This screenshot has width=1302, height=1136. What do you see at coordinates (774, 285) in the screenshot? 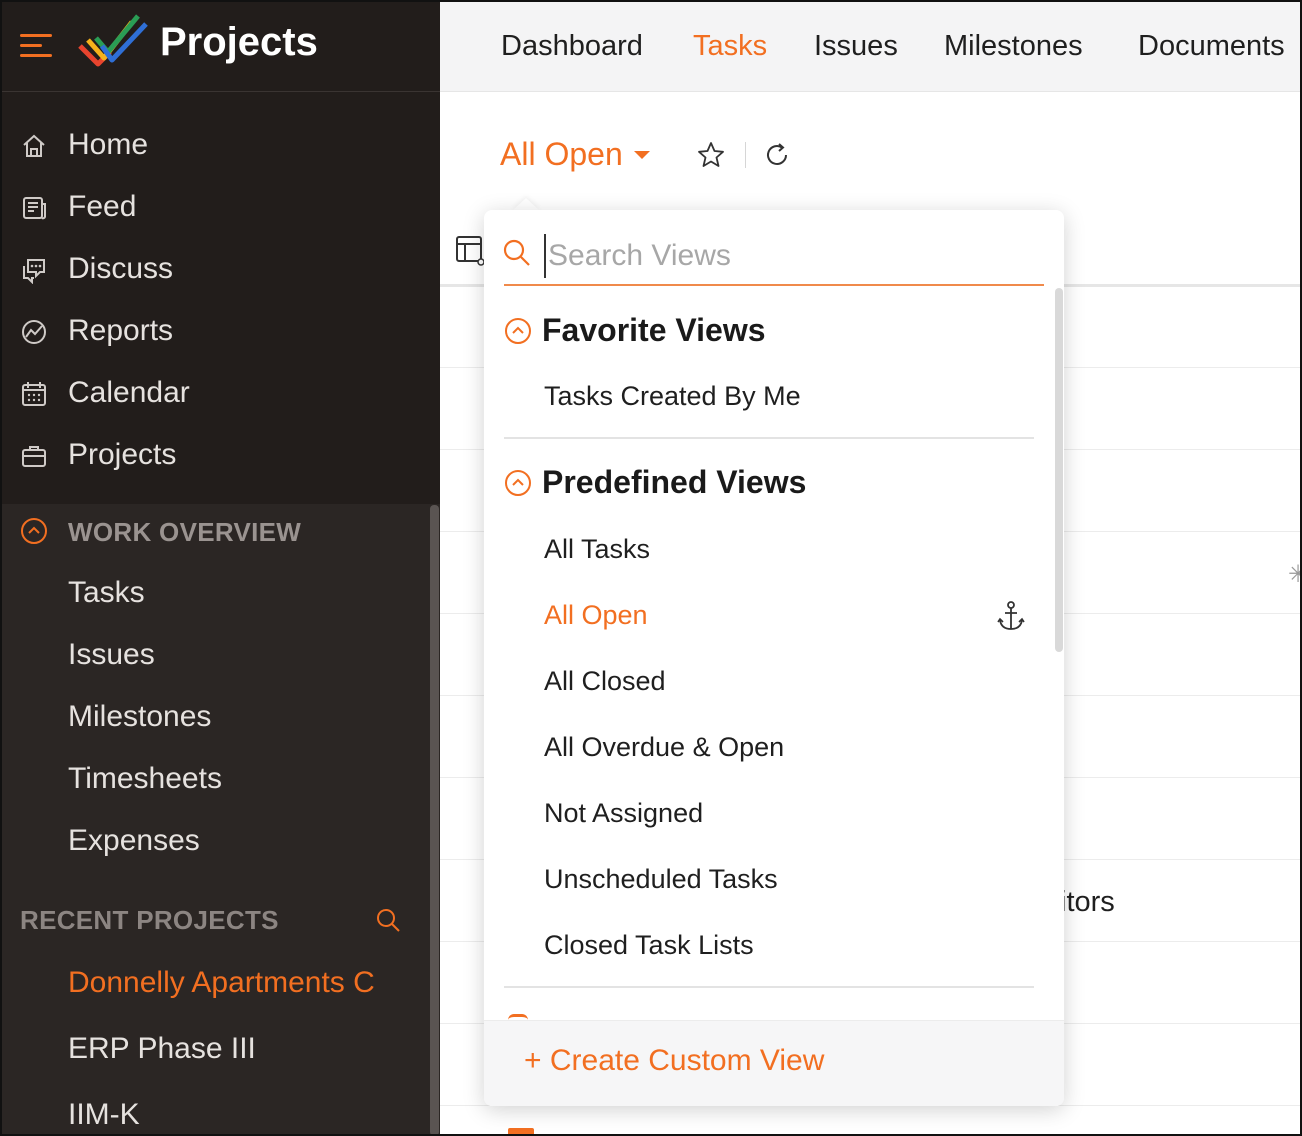
I see `search-underline` at bounding box center [774, 285].